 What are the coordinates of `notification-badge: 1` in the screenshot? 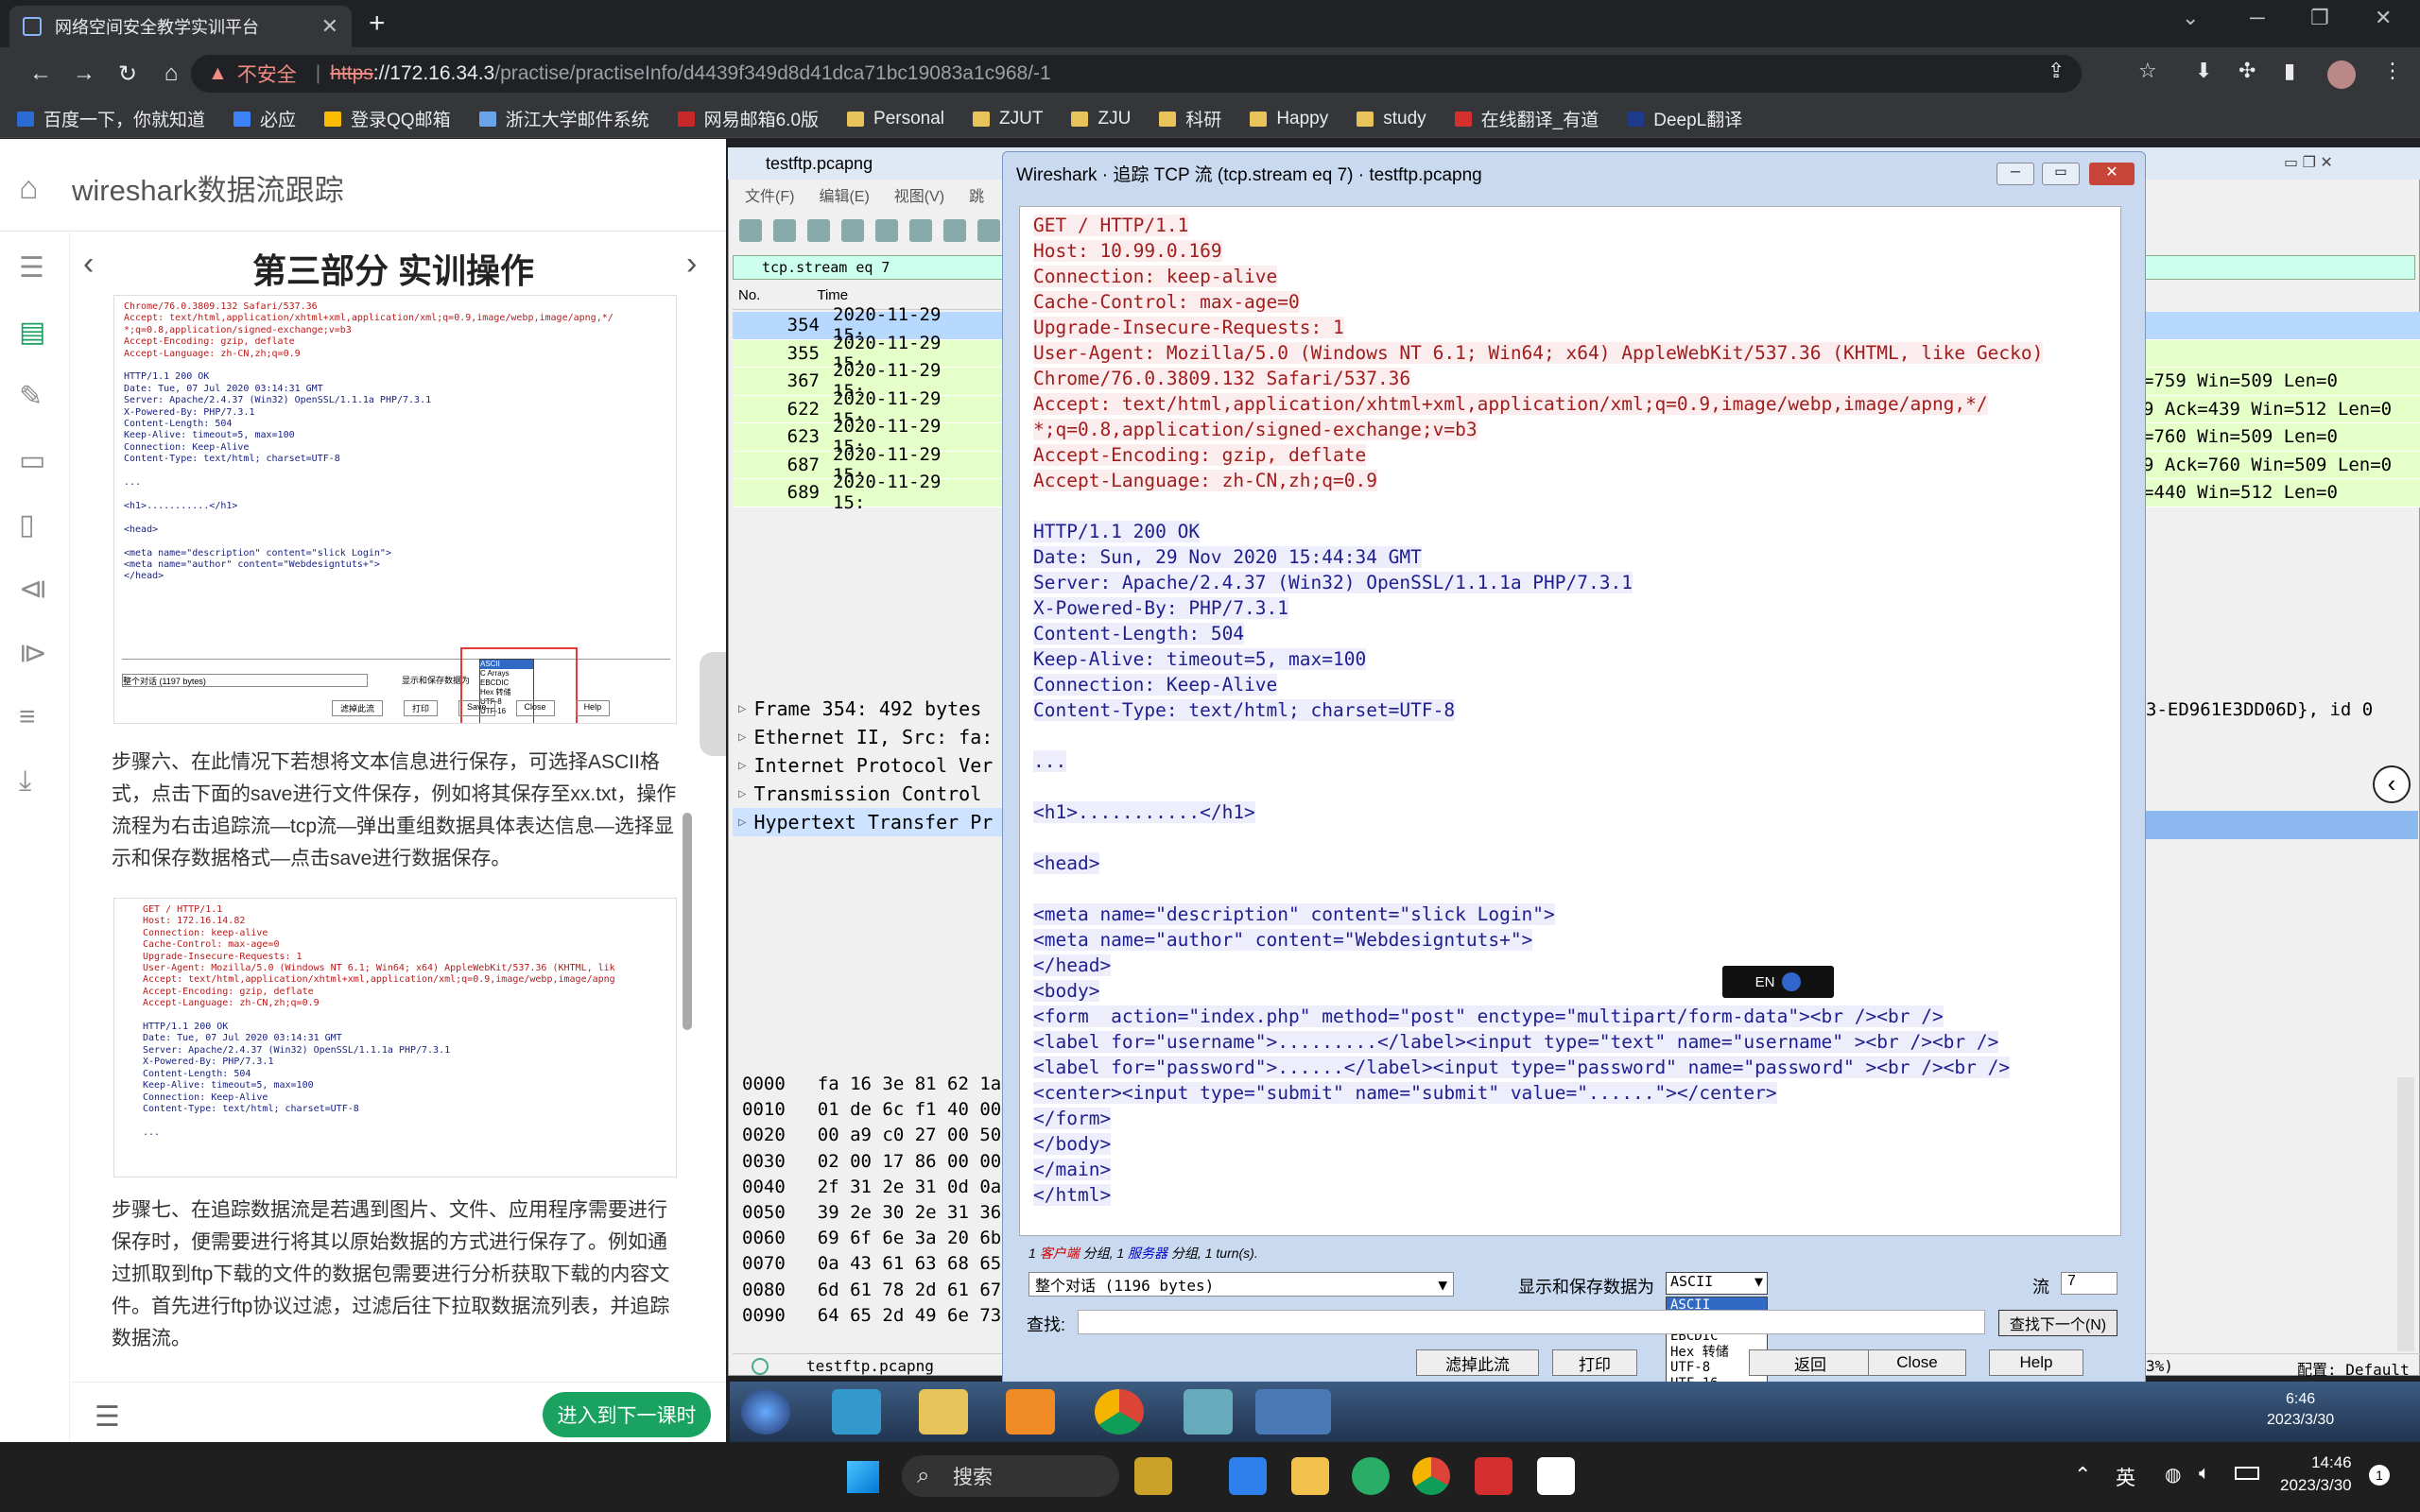 It's located at (2380, 1475).